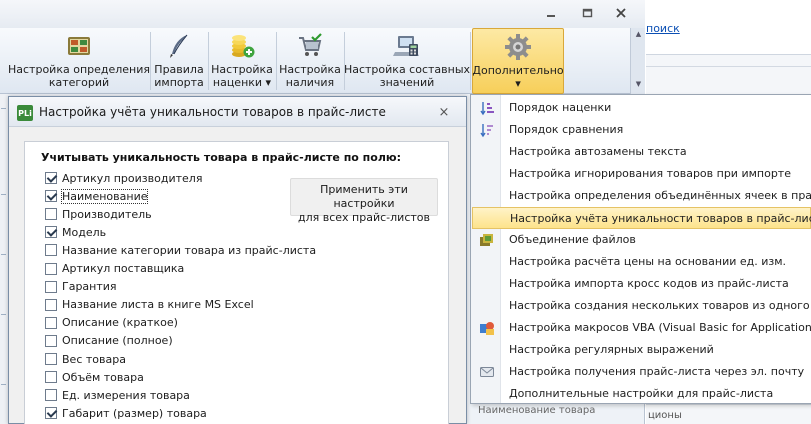 This screenshot has width=811, height=424. What do you see at coordinates (189, 250) in the screenshot?
I see `field-checkbox-label: Название категории товара из прайс-листа` at bounding box center [189, 250].